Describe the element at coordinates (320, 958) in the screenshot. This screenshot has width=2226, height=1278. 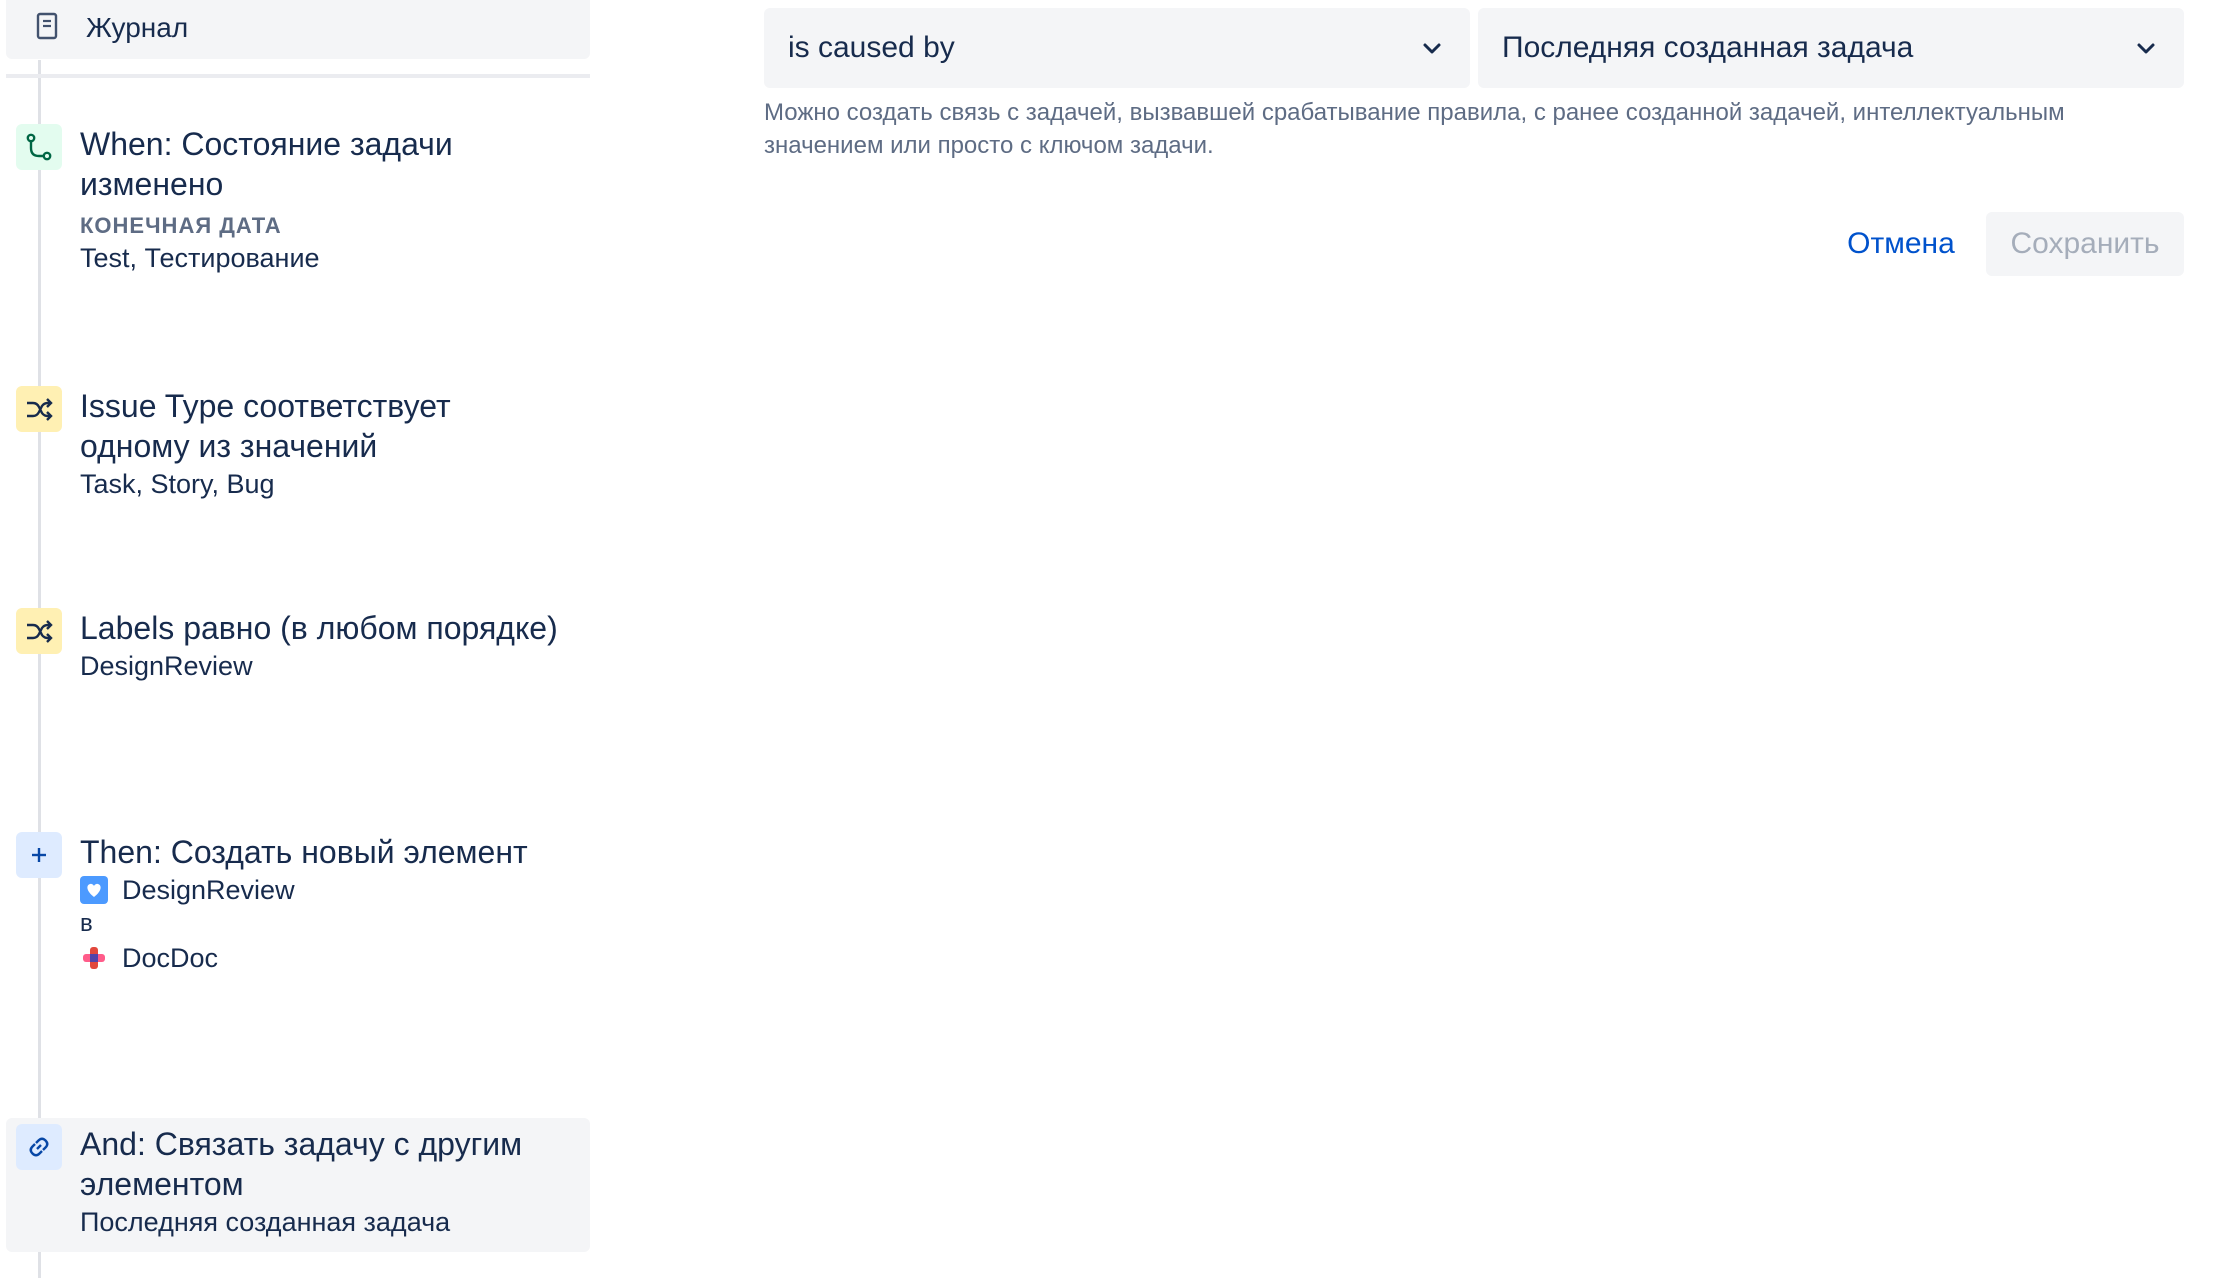
I see `project-row: DocDoc` at that location.